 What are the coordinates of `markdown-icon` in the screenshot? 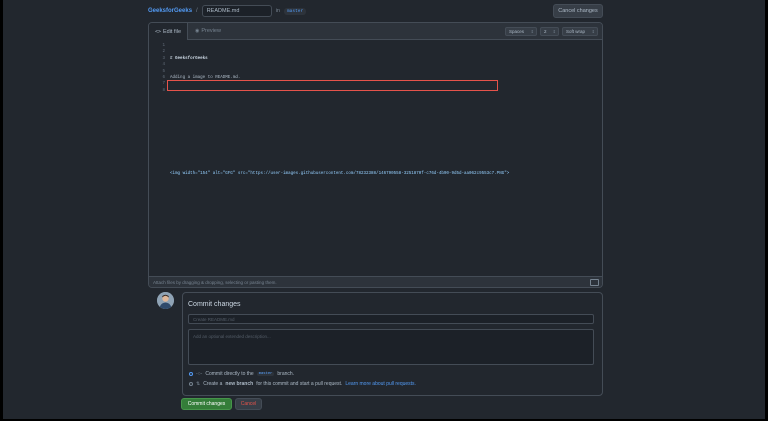 It's located at (594, 282).